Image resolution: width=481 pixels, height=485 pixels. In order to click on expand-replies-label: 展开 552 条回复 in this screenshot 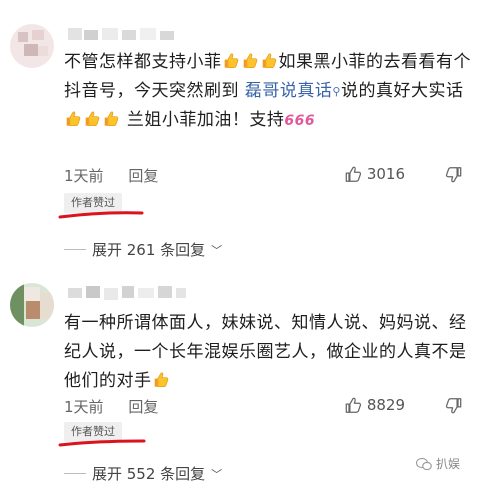, I will do `click(149, 474)`.